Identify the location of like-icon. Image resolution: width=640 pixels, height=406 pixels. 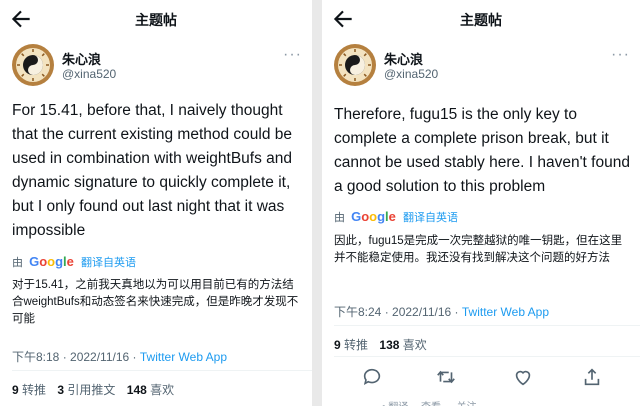
(523, 377).